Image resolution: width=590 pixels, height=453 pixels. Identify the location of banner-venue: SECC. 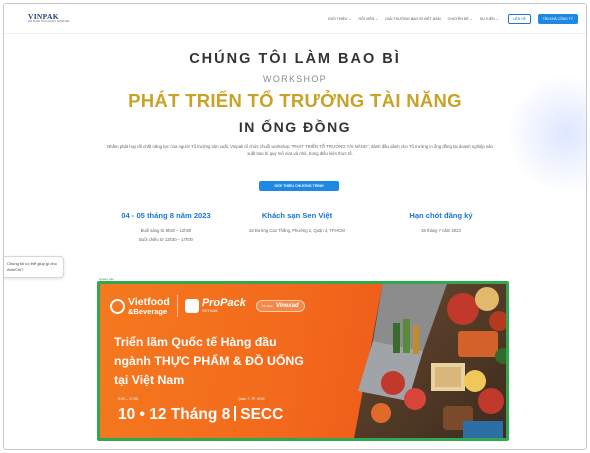
(262, 414).